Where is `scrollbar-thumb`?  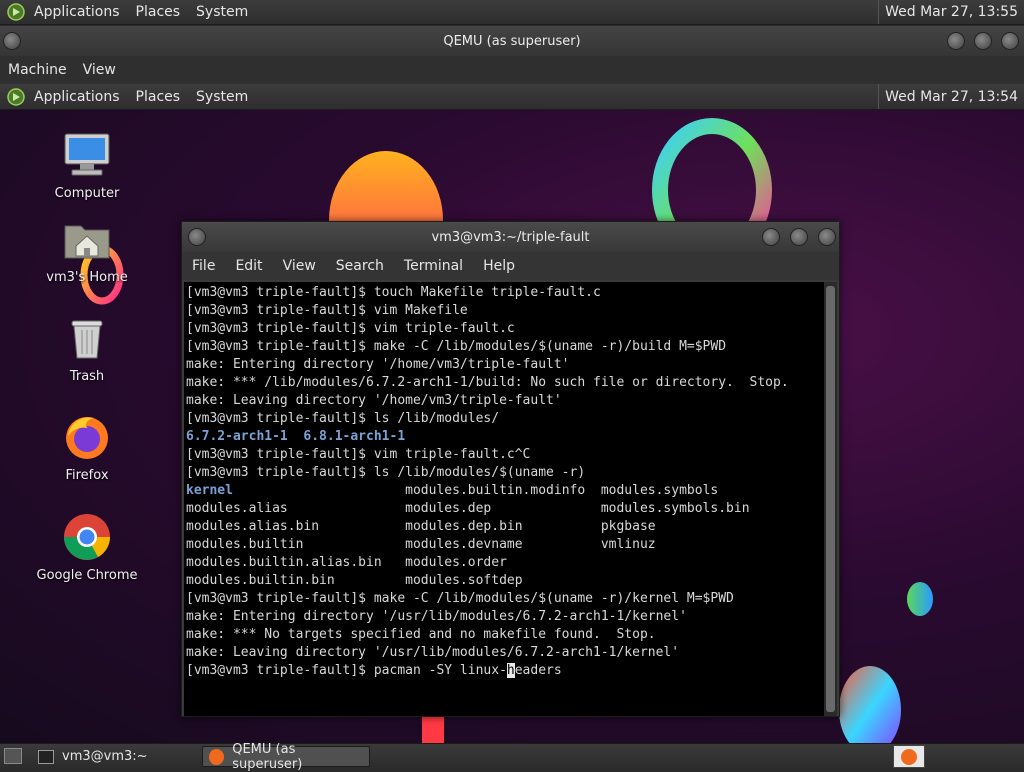
scrollbar-thumb is located at coordinates (830, 499).